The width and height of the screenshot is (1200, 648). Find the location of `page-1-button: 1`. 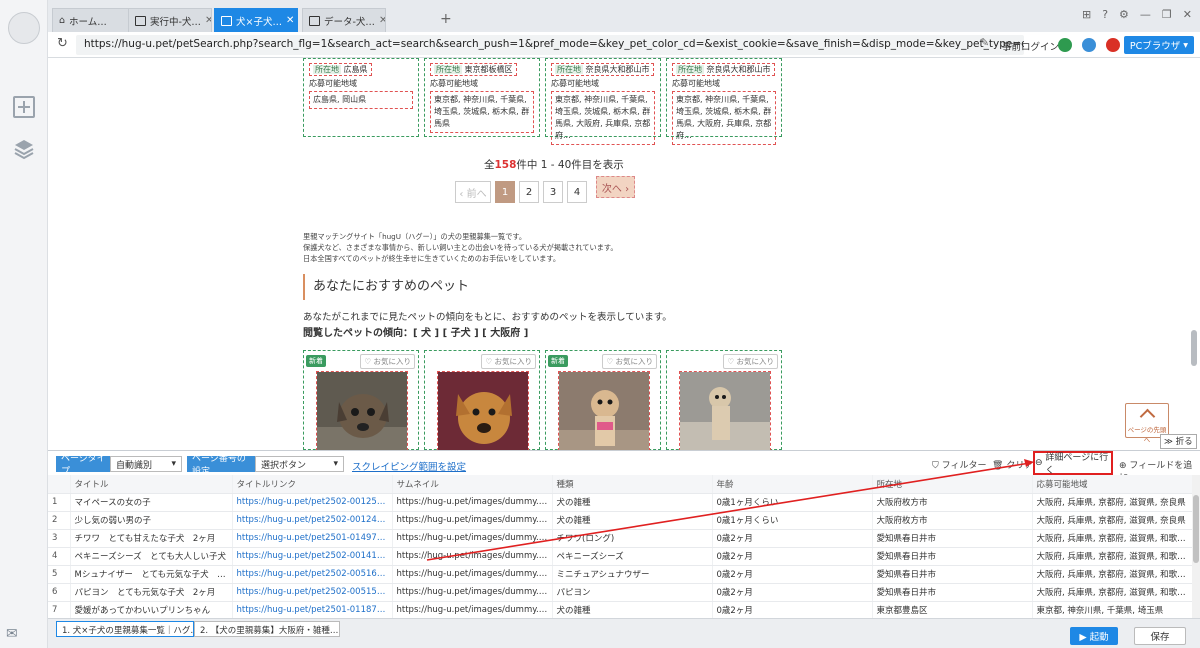

page-1-button: 1 is located at coordinates (505, 192).